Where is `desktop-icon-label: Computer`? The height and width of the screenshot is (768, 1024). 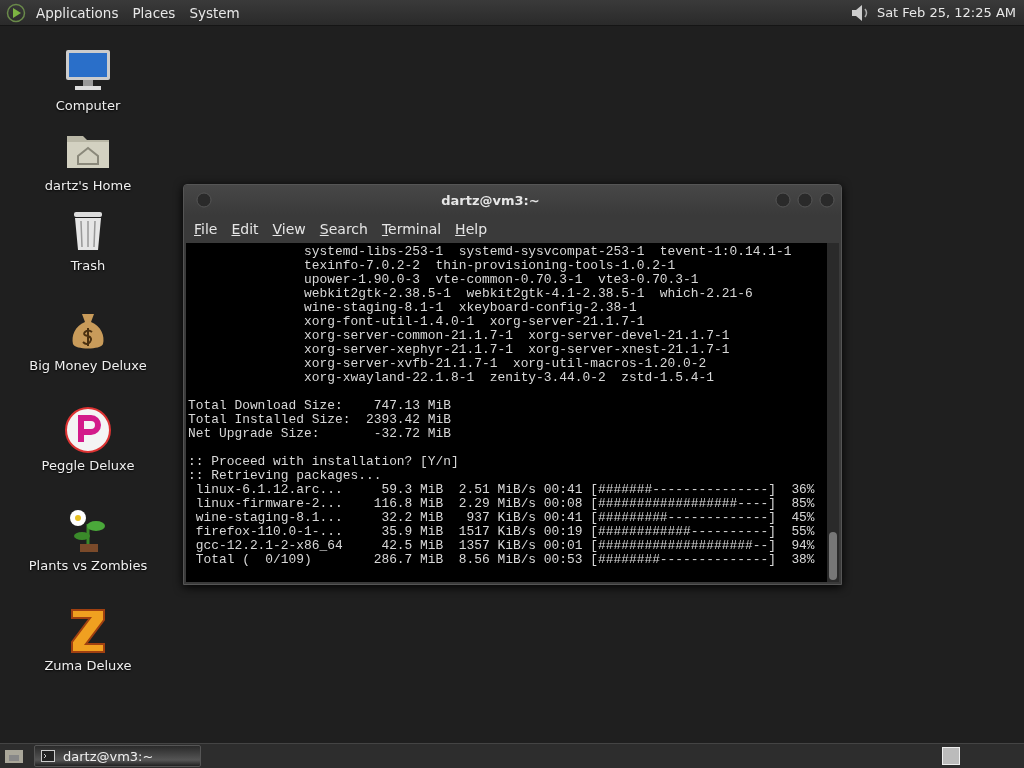
desktop-icon-label: Computer is located at coordinates (88, 105).